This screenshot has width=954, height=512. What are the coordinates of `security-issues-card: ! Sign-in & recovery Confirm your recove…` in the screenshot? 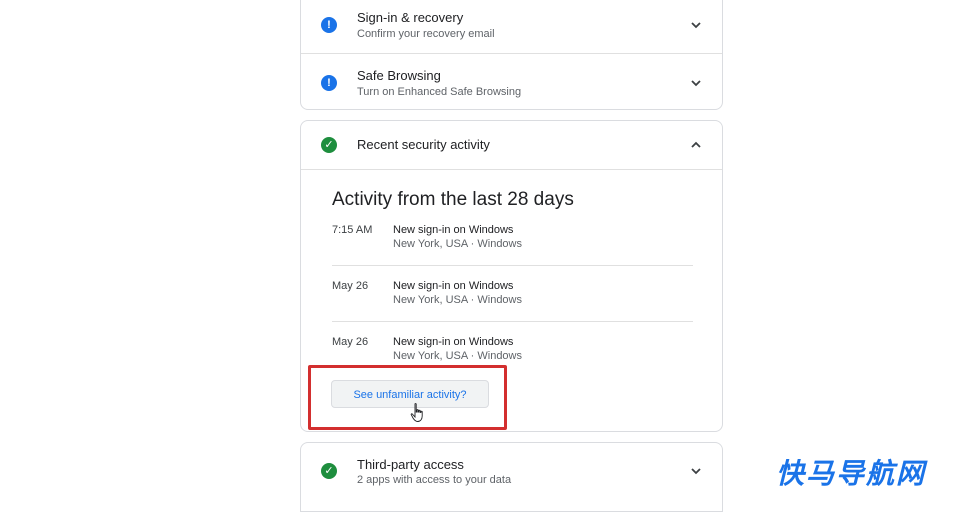 It's located at (511, 55).